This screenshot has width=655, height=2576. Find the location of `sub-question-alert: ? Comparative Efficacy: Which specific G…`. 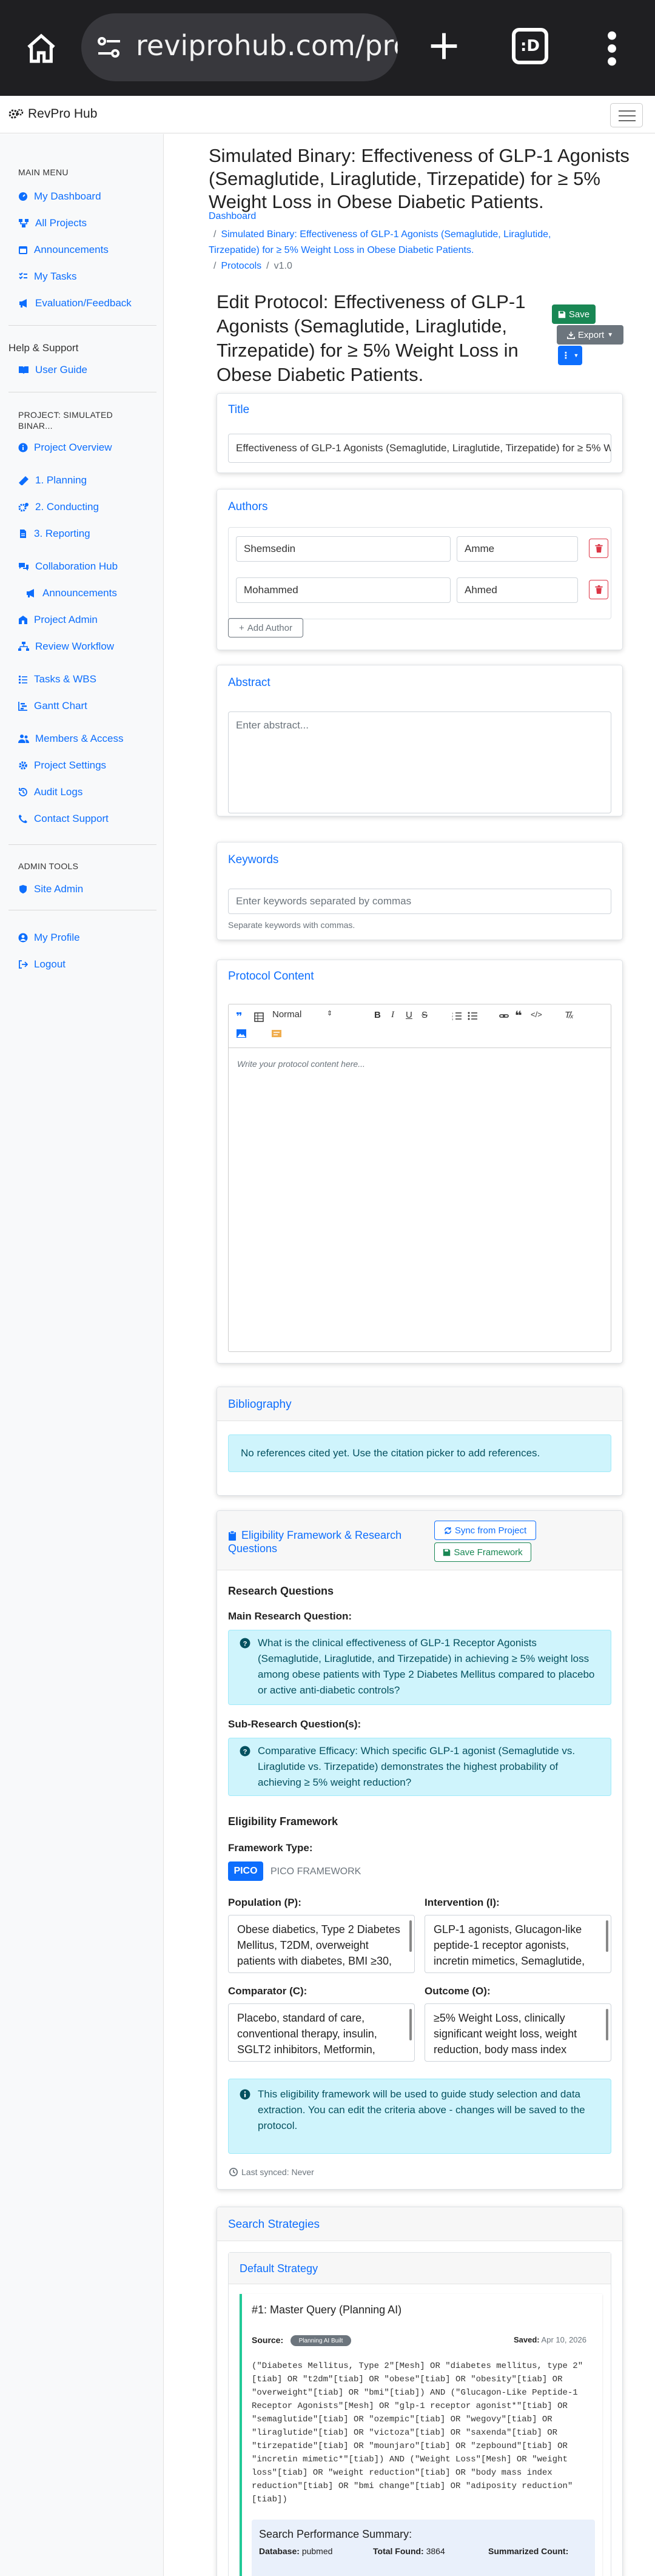

sub-question-alert: ? Comparative Efficacy: Which specific G… is located at coordinates (420, 1767).